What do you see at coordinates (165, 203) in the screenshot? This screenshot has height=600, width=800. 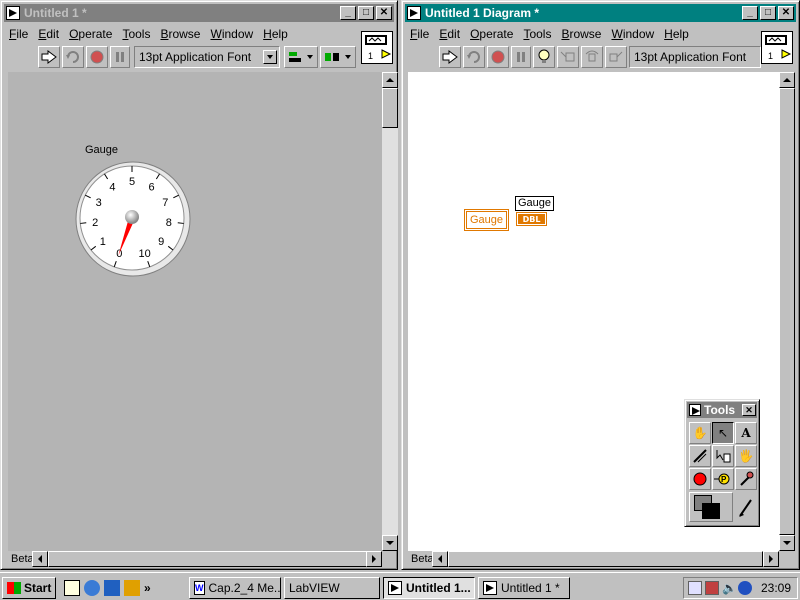 I see `gauge-tick-label: 7` at bounding box center [165, 203].